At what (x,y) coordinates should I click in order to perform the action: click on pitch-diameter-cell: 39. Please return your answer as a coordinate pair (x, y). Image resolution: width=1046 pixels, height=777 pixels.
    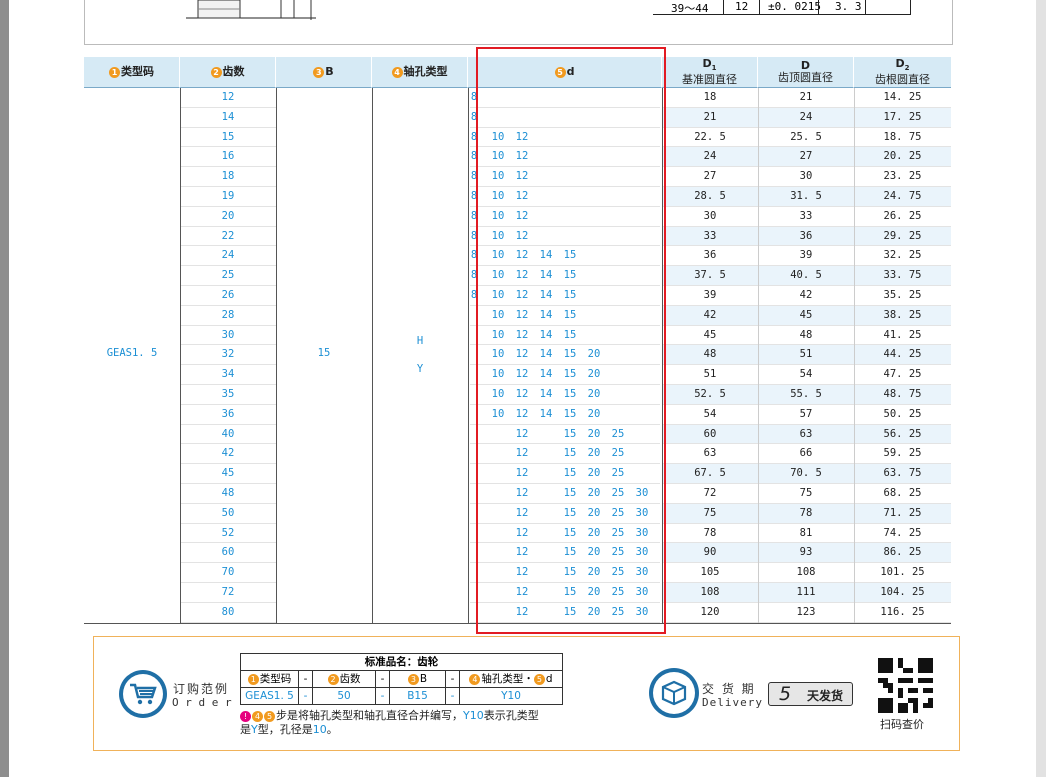
    Looking at the image, I should click on (710, 296).